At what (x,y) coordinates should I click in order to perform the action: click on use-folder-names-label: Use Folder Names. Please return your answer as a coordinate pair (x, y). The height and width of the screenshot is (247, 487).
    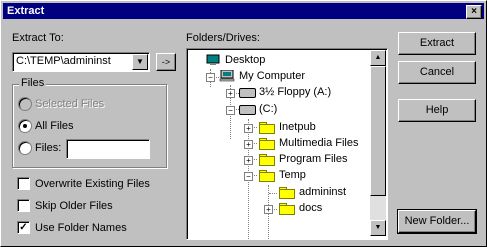
    Looking at the image, I should click on (81, 228).